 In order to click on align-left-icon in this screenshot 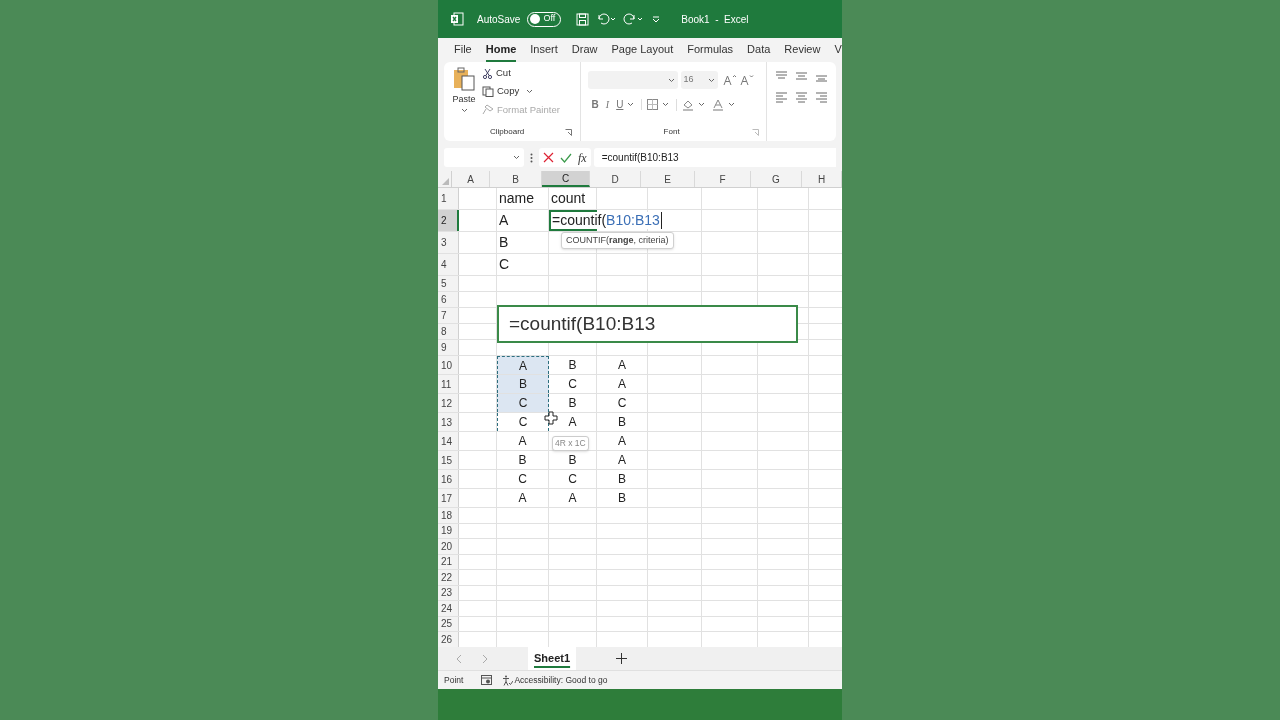, I will do `click(781, 97)`.